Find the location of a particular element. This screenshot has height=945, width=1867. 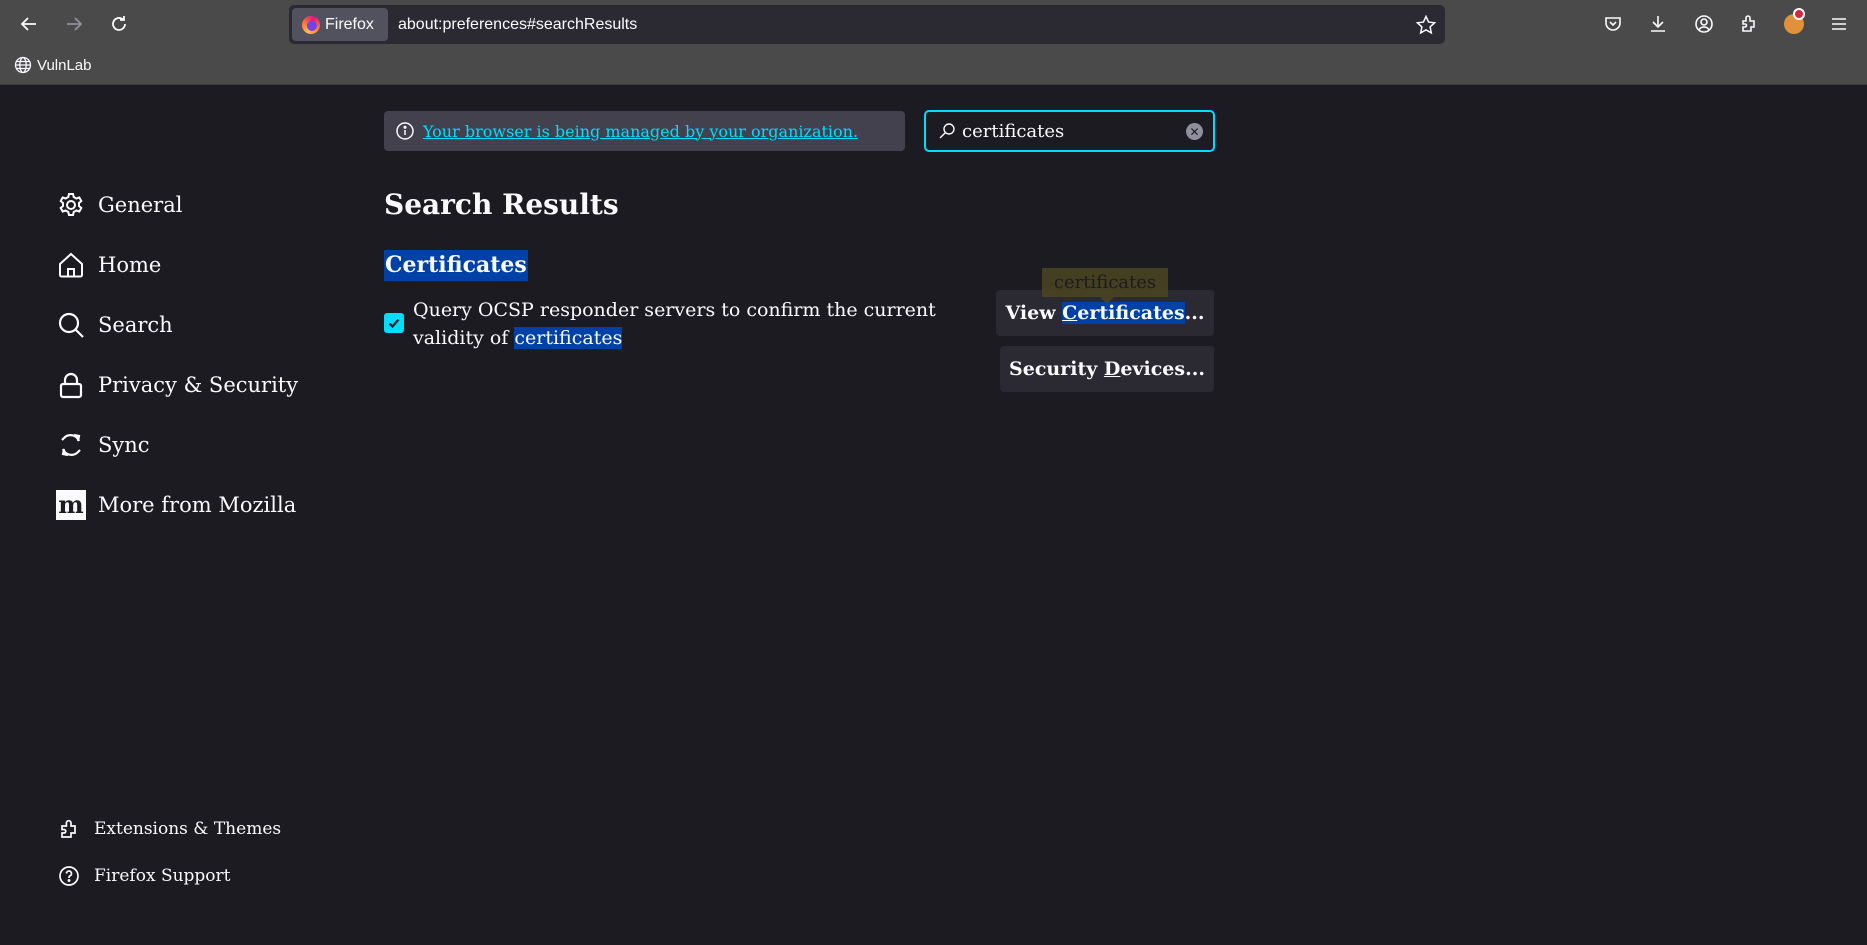

button-label: Security is located at coordinates (1056, 369).